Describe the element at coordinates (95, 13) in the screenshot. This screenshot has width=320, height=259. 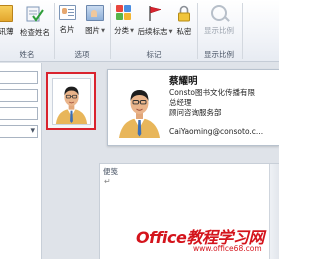
I see `picture-icon` at that location.